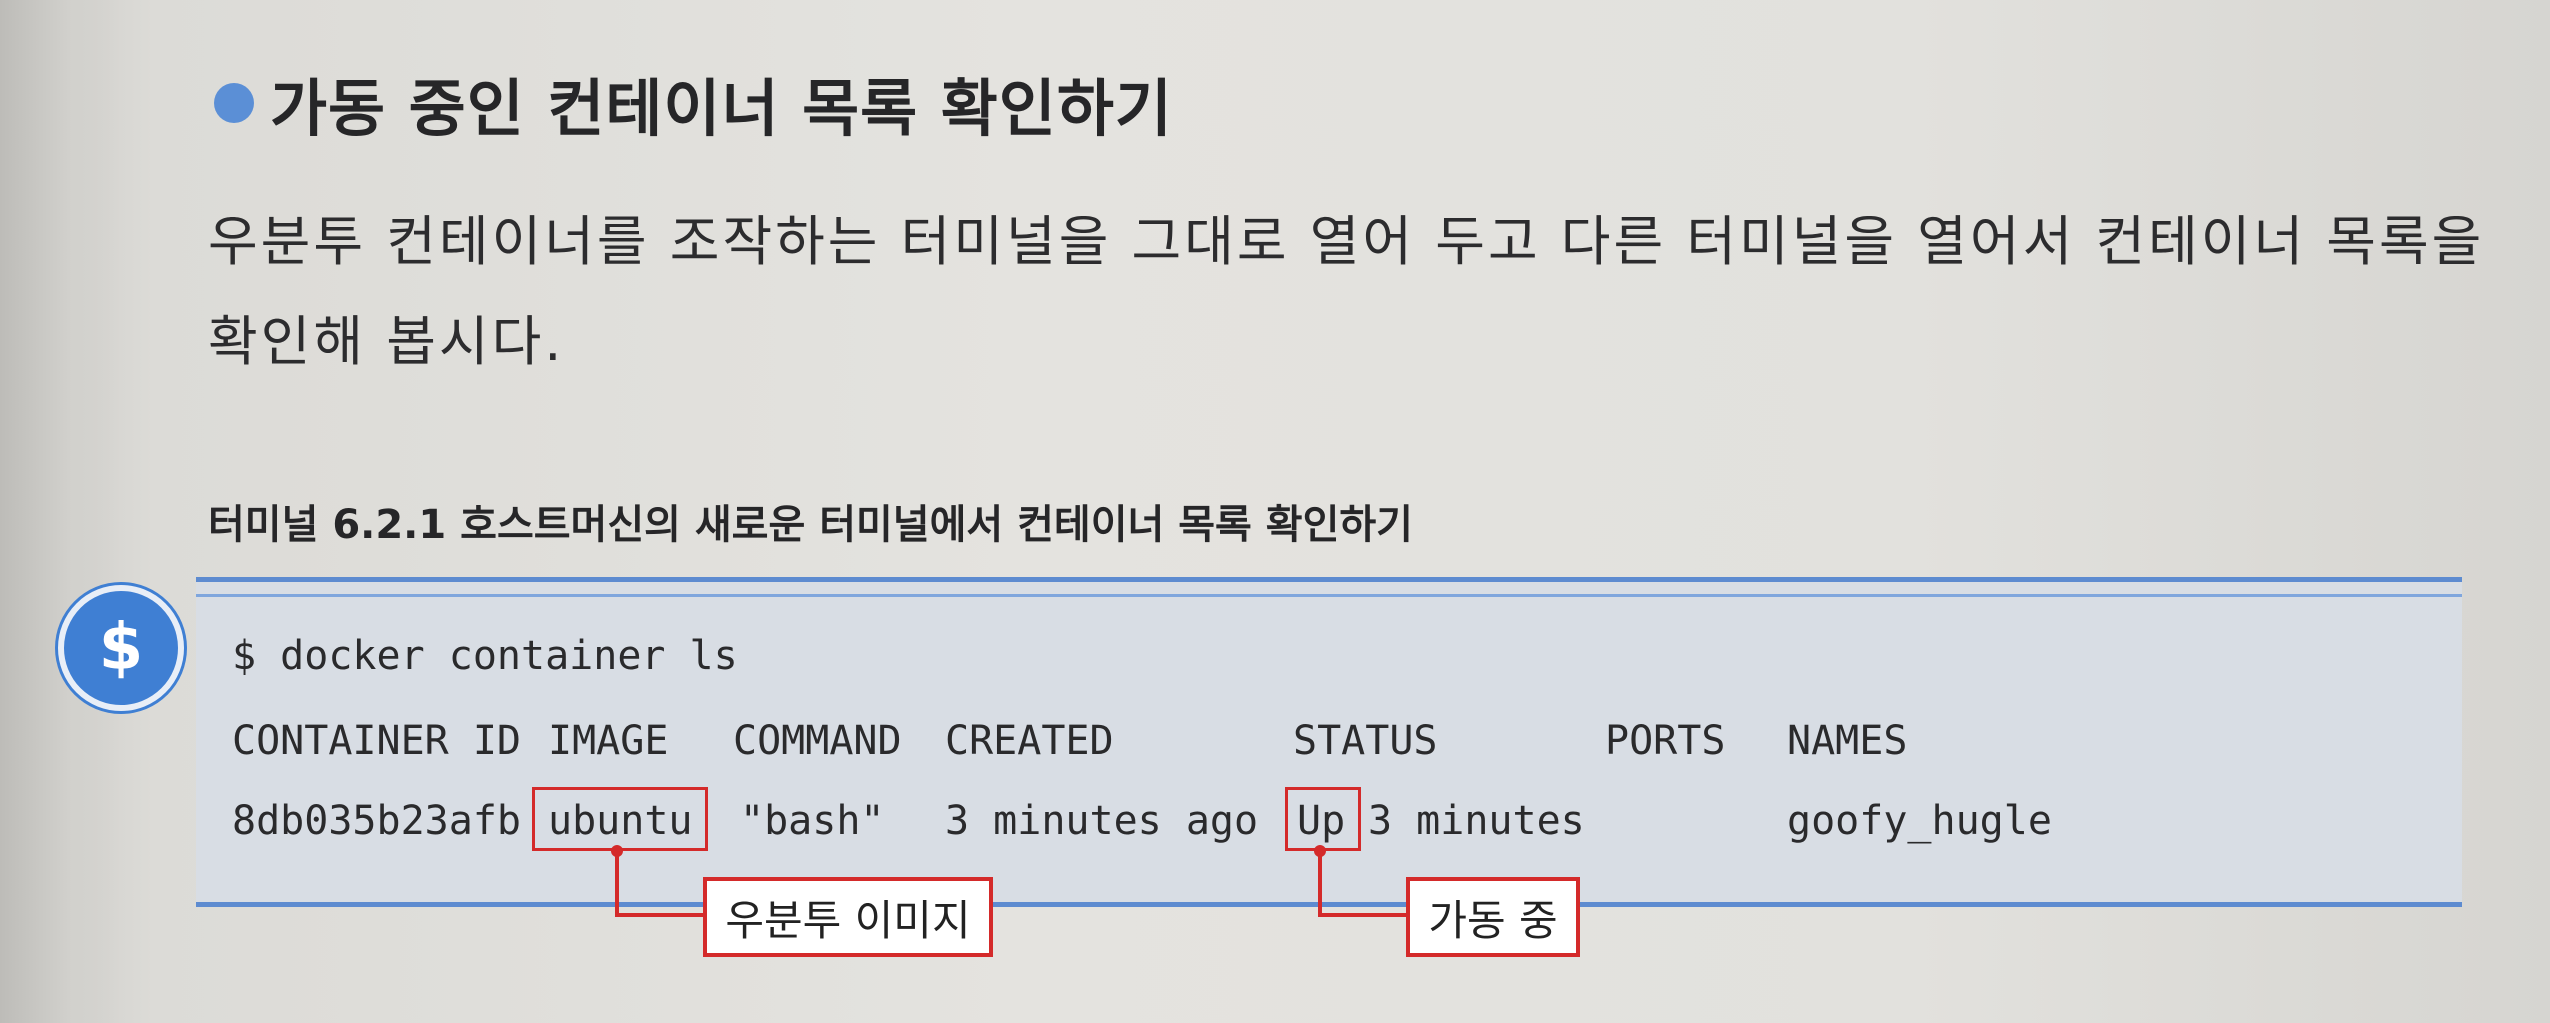  I want to click on bullet-dot-icon, so click(234, 103).